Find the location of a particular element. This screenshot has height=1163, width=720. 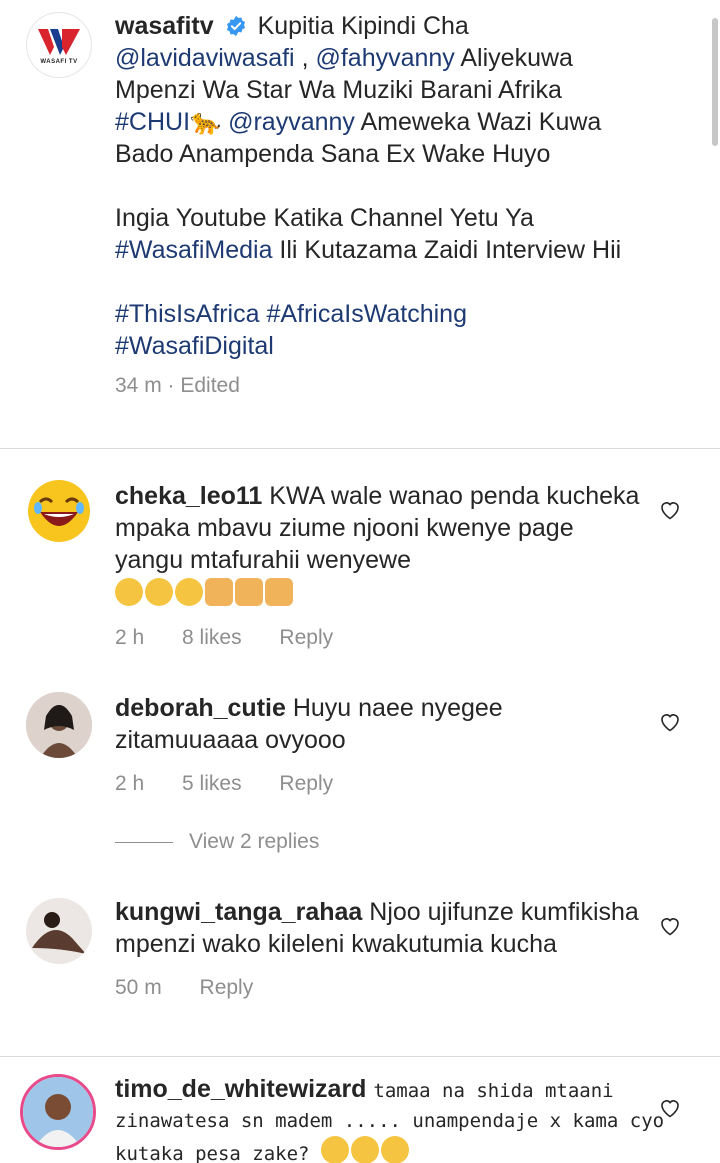

comment-time: 50 m is located at coordinates (138, 987).